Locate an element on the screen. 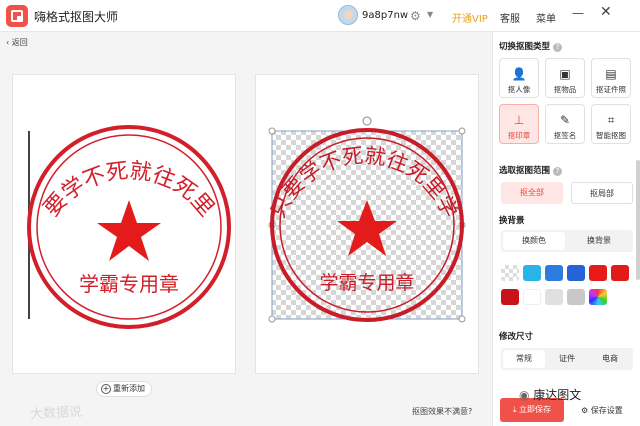 The width and height of the screenshot is (640, 426). readd-button: + 重新添加 is located at coordinates (124, 389).